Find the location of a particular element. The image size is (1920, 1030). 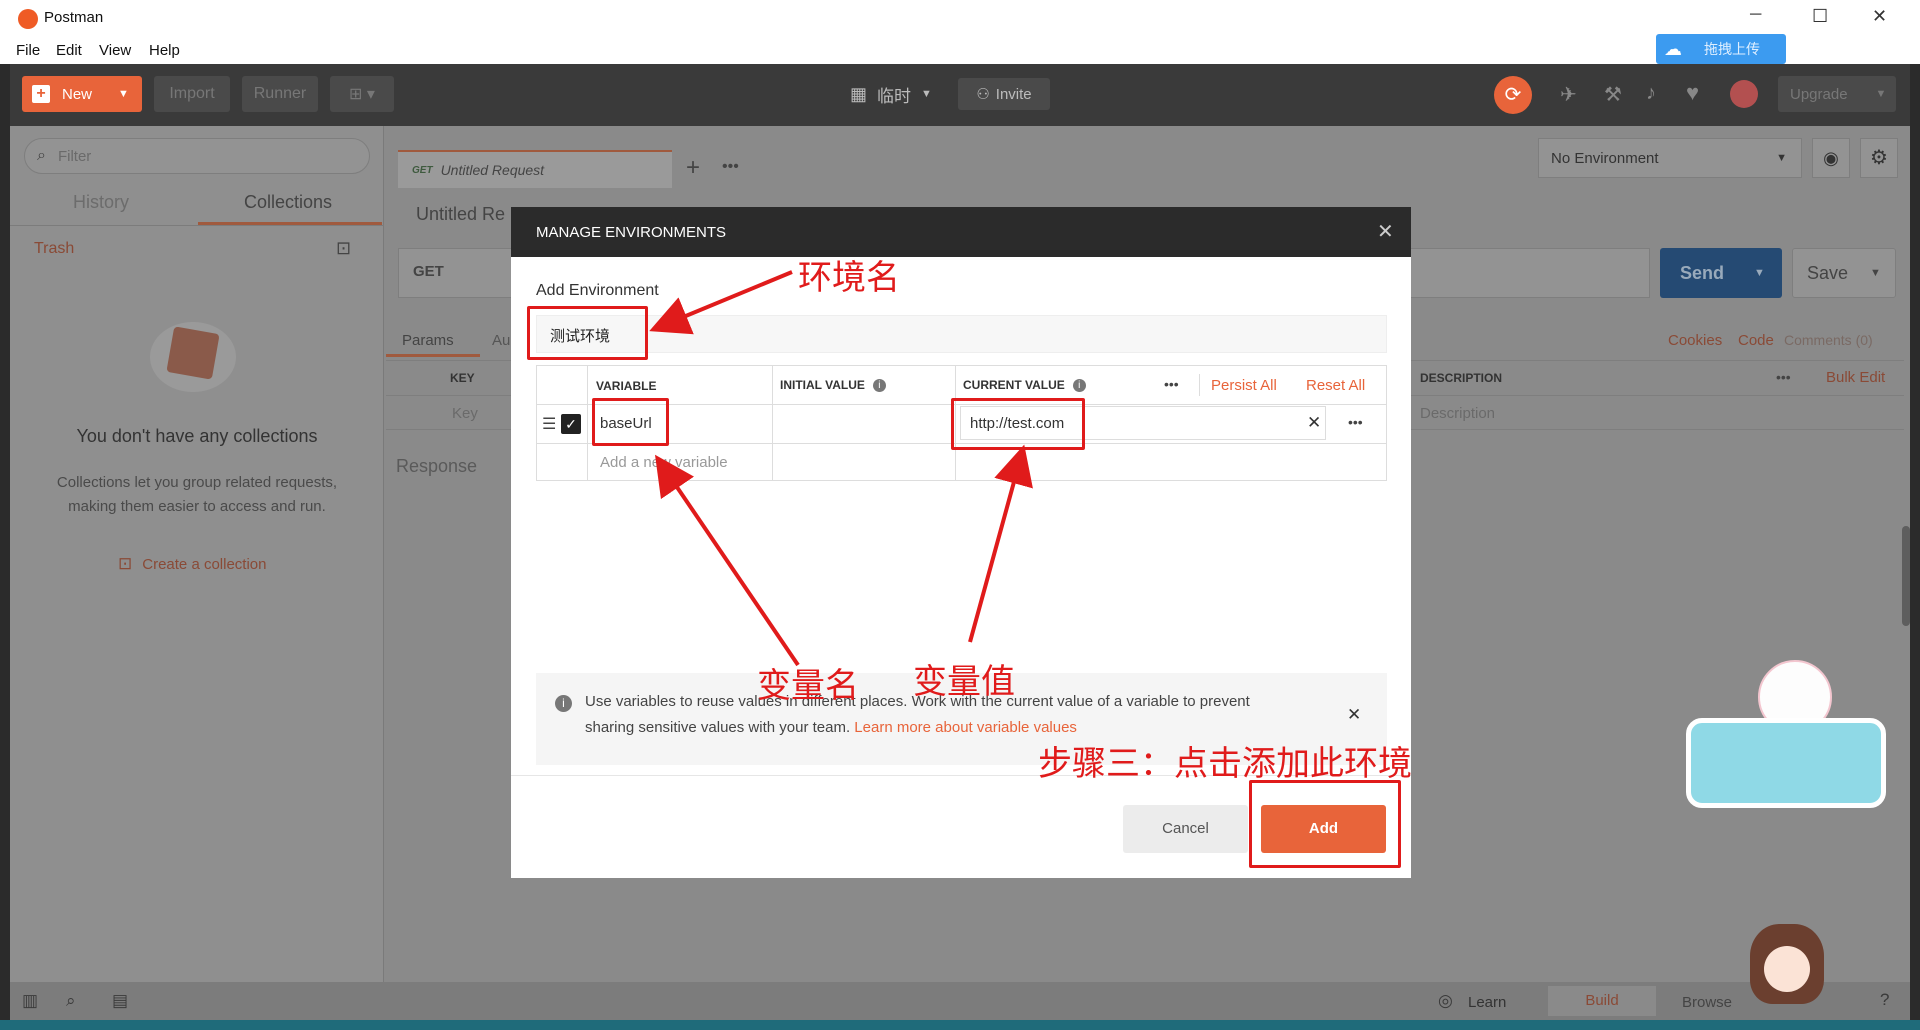

add-environment-label: Add Environment is located at coordinates (597, 290).